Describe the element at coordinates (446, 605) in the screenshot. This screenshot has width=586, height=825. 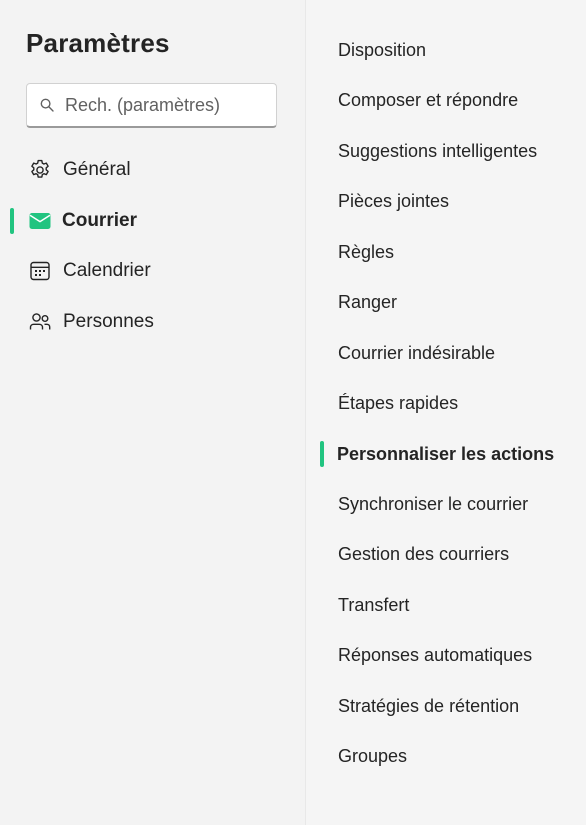
I see `subnav-item-forwarding: Transfert` at that location.